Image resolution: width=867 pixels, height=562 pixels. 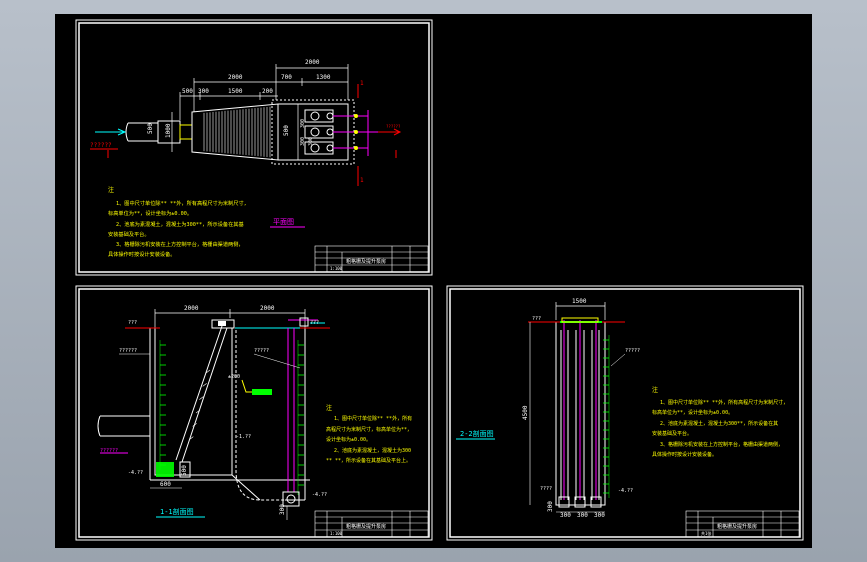 What do you see at coordinates (141, 254) in the screenshot?
I see `plan-note-5: 具体操作时按设计安装设备。` at bounding box center [141, 254].